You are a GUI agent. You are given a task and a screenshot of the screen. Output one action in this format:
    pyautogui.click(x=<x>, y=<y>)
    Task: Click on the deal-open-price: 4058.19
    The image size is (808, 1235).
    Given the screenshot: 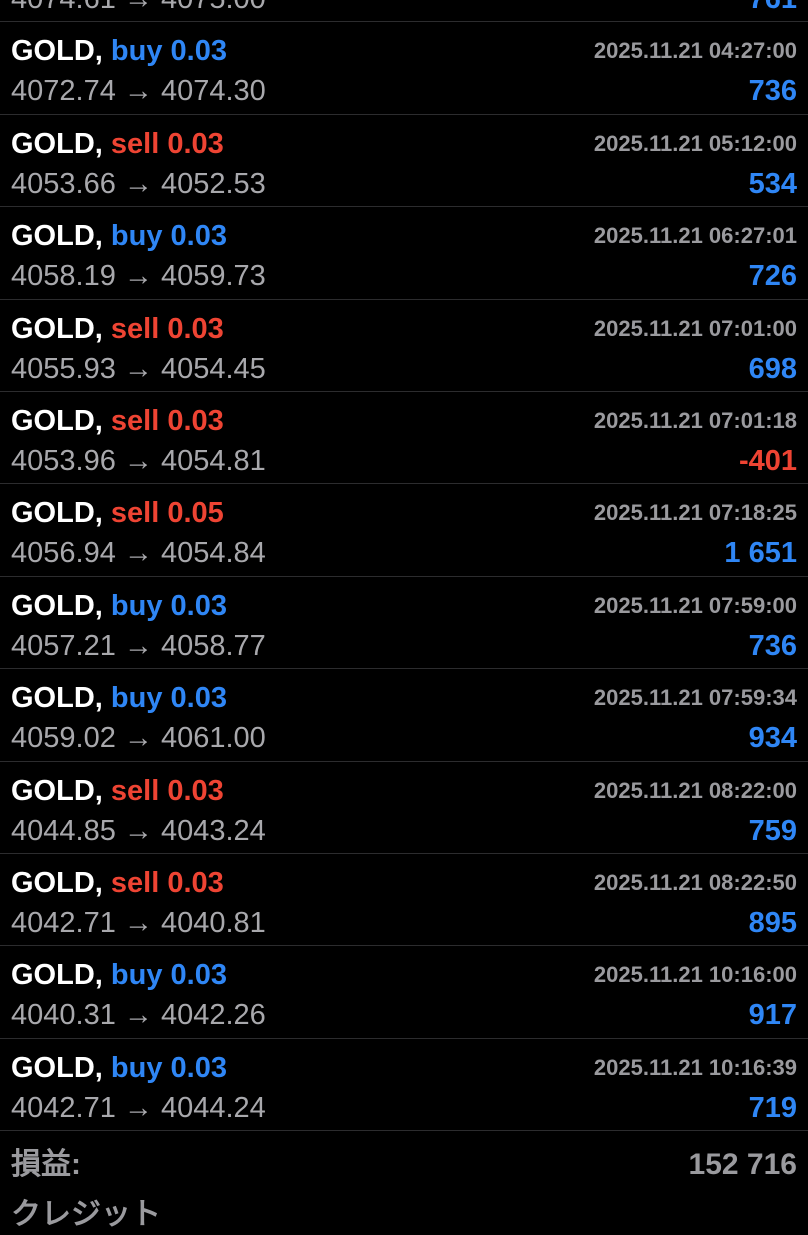 What is the action you would take?
    pyautogui.click(x=63, y=276)
    